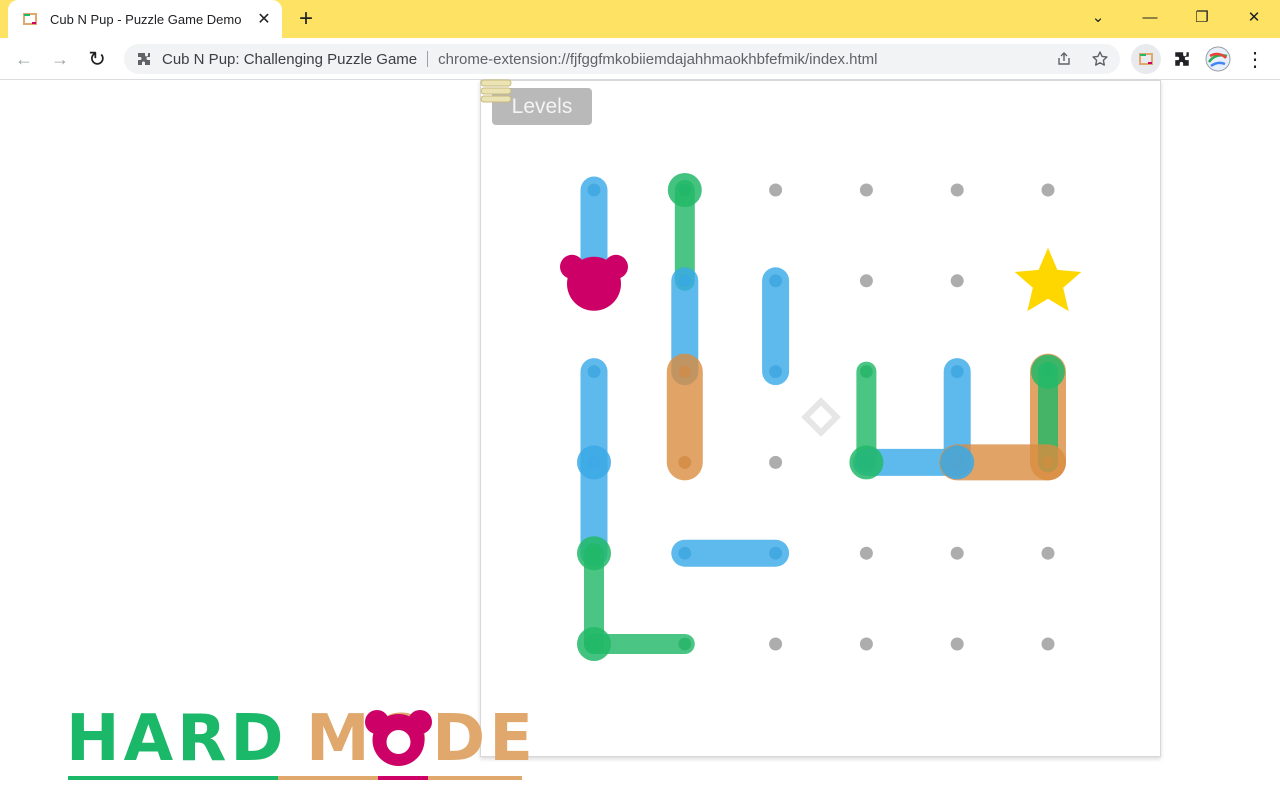 This screenshot has height=800, width=1280. Describe the element at coordinates (177, 739) in the screenshot. I see `logo-word-hard: HARD` at that location.